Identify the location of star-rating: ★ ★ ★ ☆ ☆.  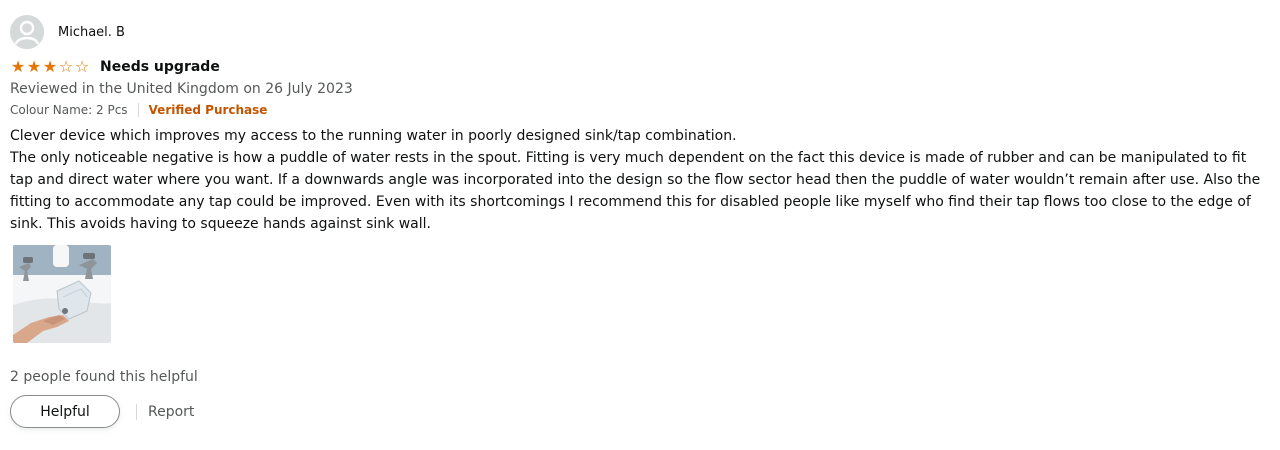
(50, 67).